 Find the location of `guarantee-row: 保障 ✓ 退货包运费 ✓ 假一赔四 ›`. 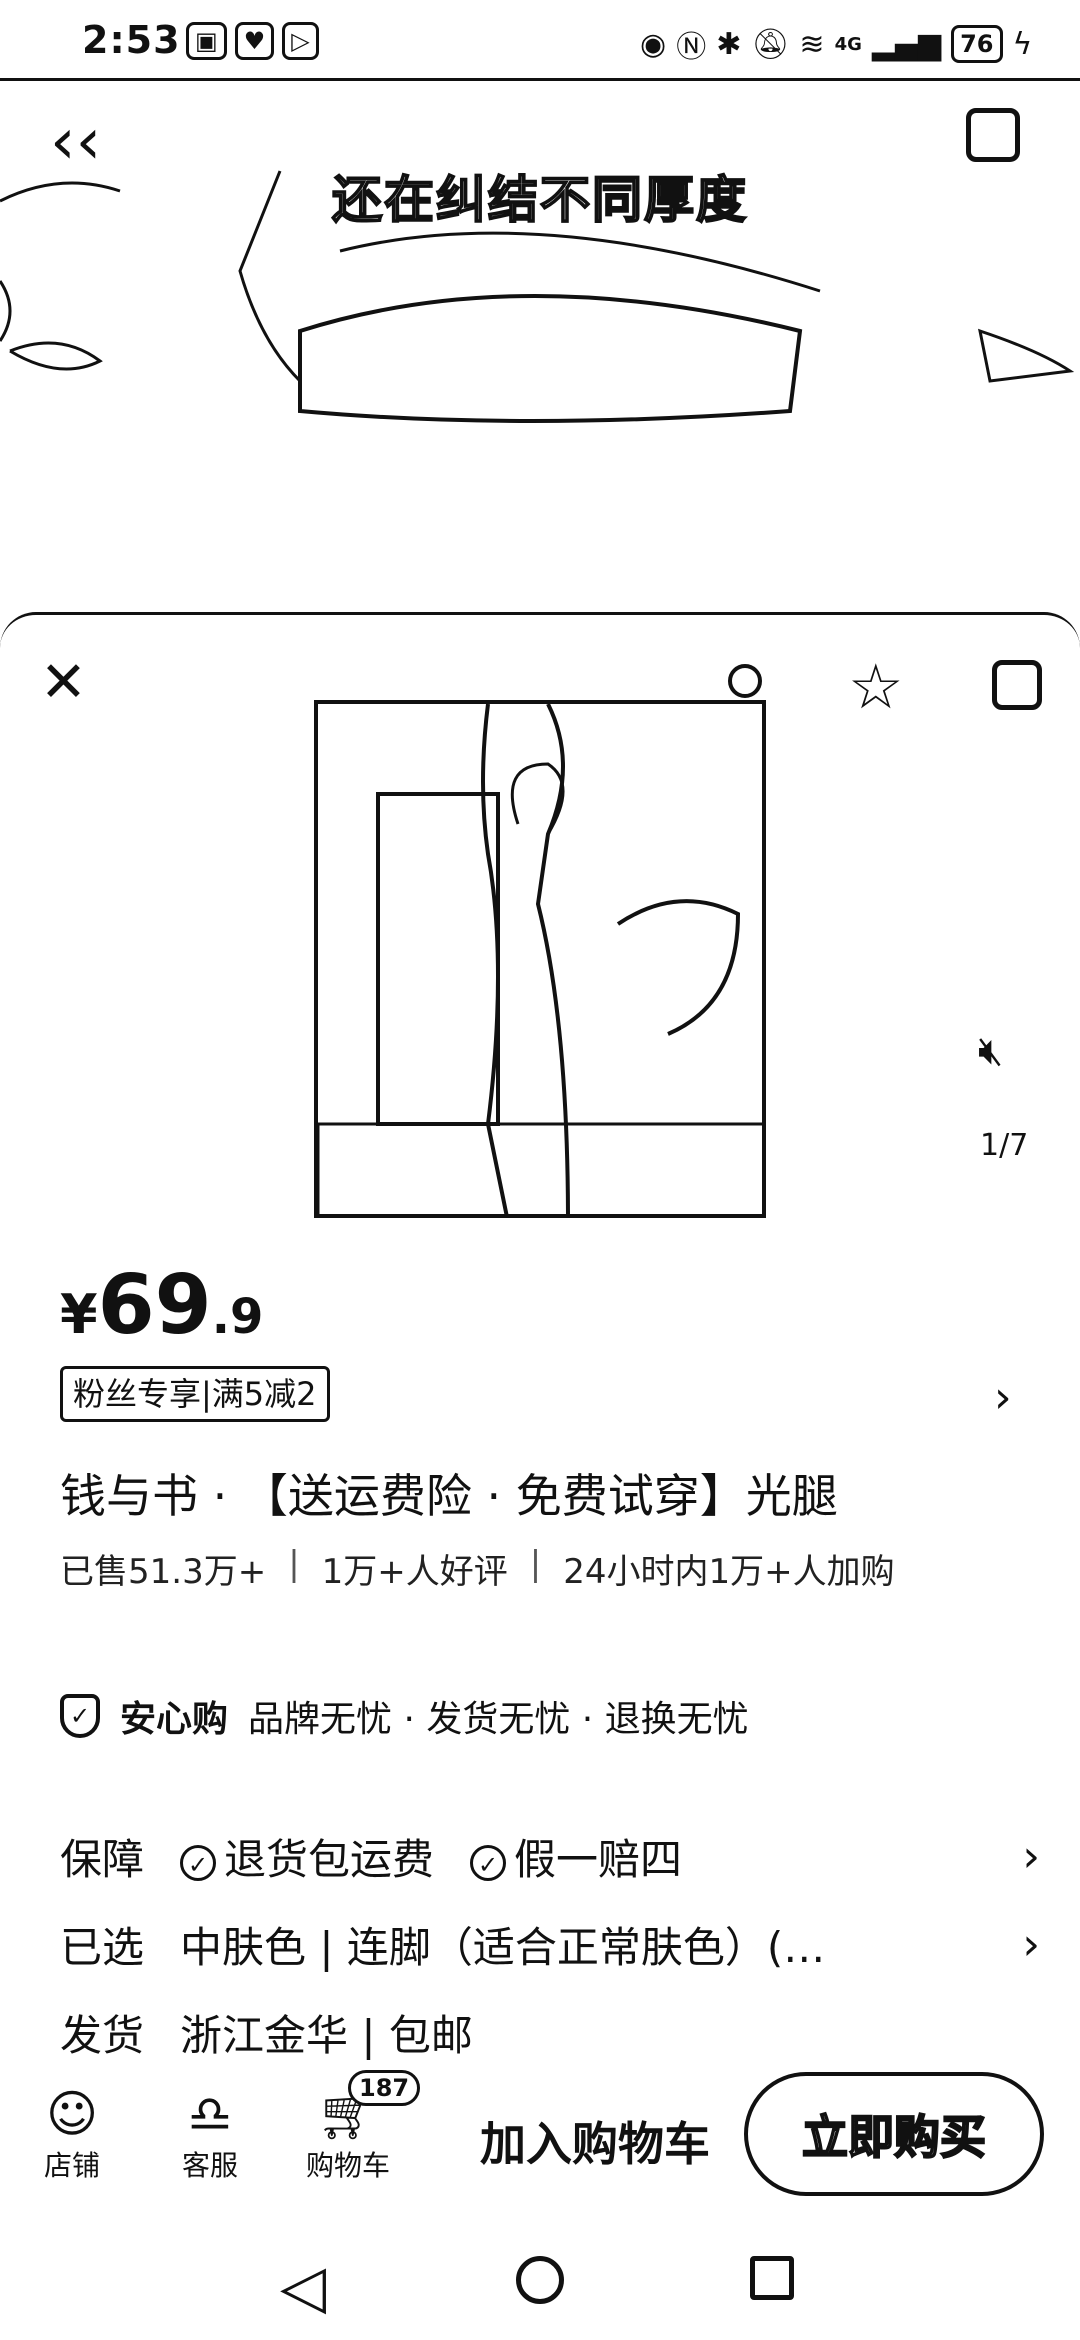

guarantee-row: 保障 ✓ 退货包运费 ✓ 假一赔四 › is located at coordinates (550, 1856).